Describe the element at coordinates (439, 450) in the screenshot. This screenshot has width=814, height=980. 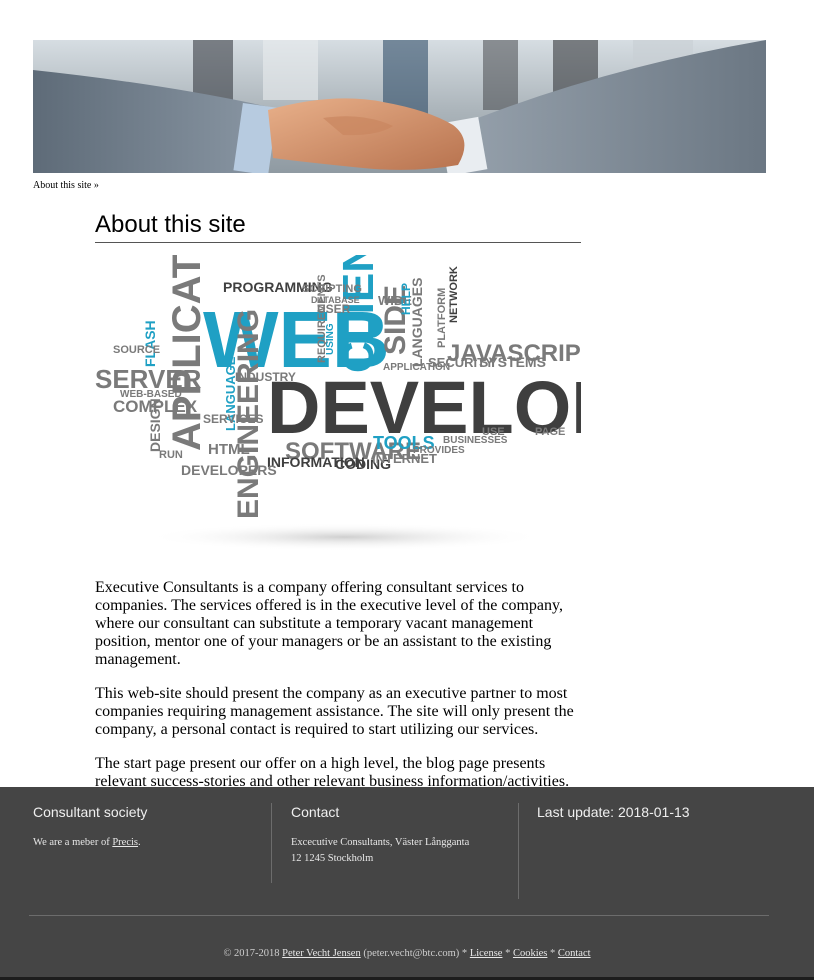
I see `cloud-word: PROVIDES` at that location.